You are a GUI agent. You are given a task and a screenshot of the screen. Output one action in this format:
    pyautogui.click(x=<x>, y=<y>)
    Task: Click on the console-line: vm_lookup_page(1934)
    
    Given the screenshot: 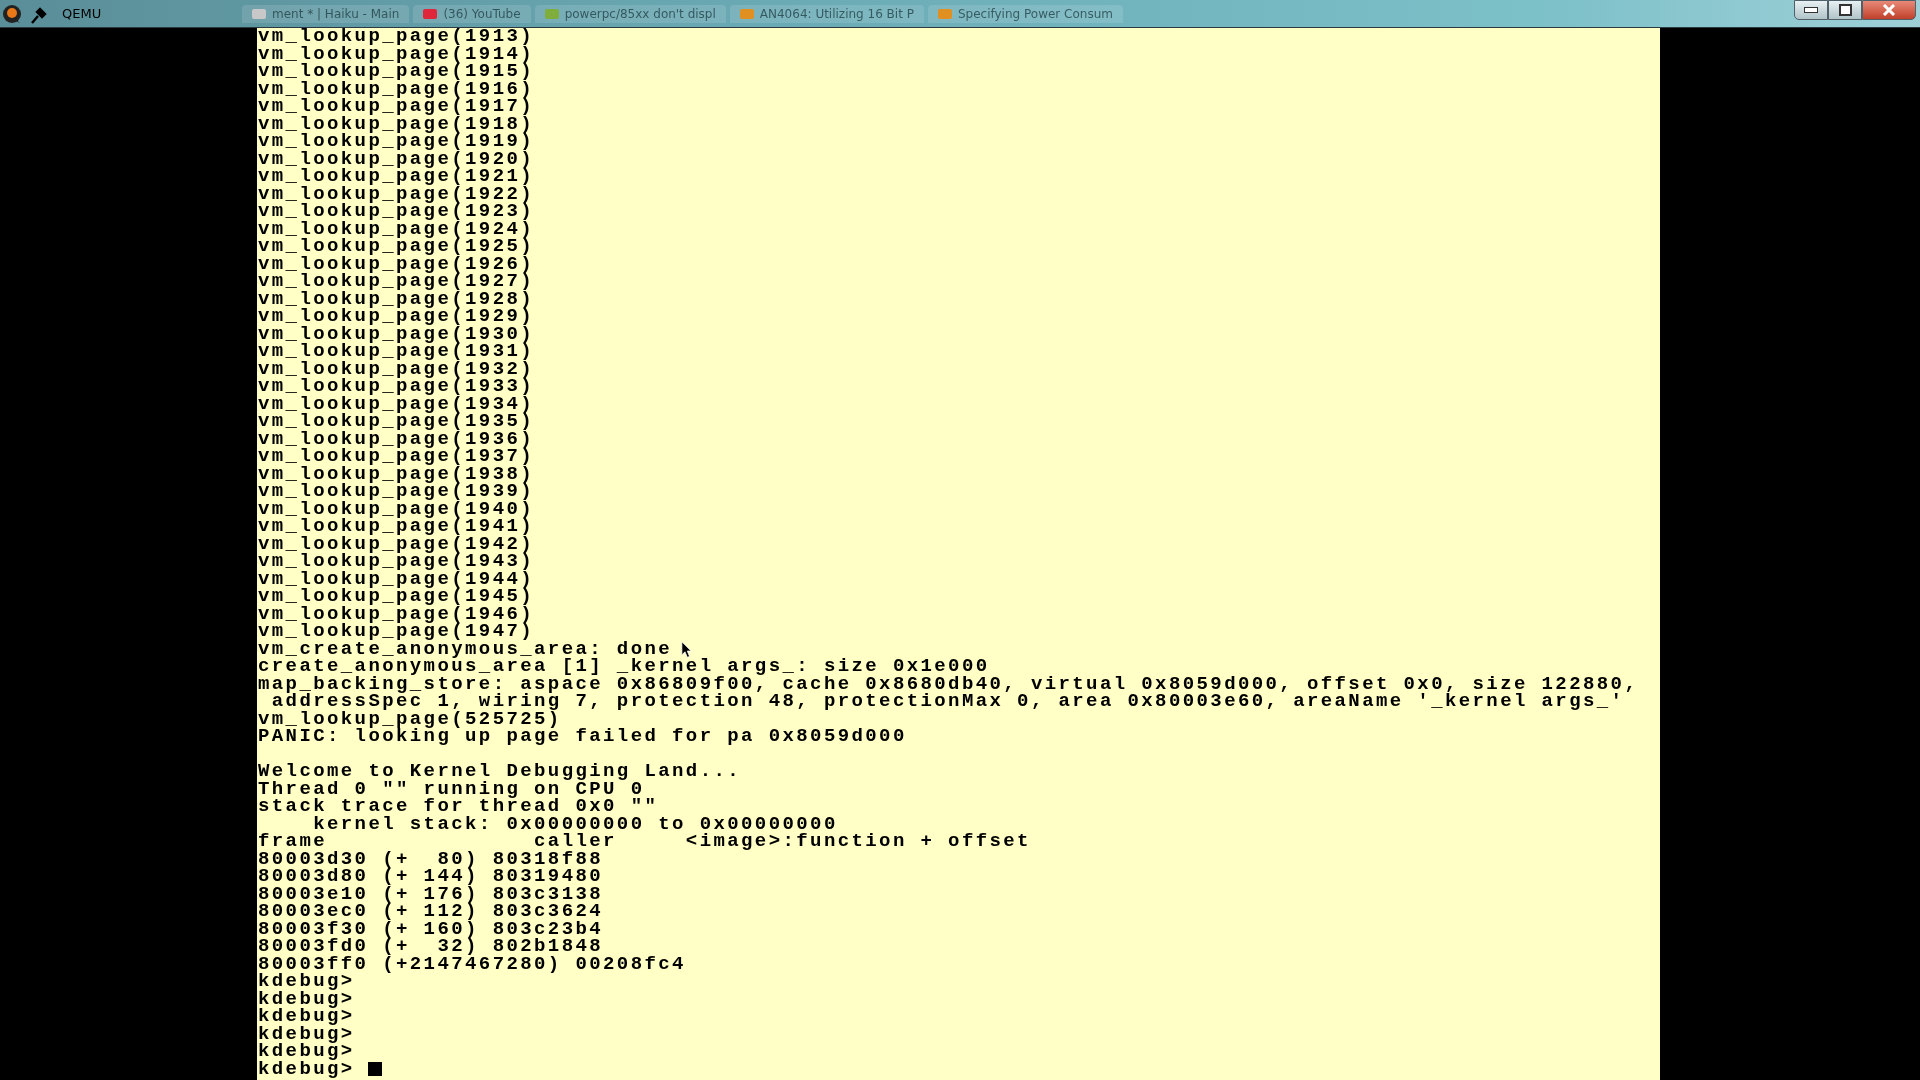 What is the action you would take?
    pyautogui.click(x=396, y=404)
    